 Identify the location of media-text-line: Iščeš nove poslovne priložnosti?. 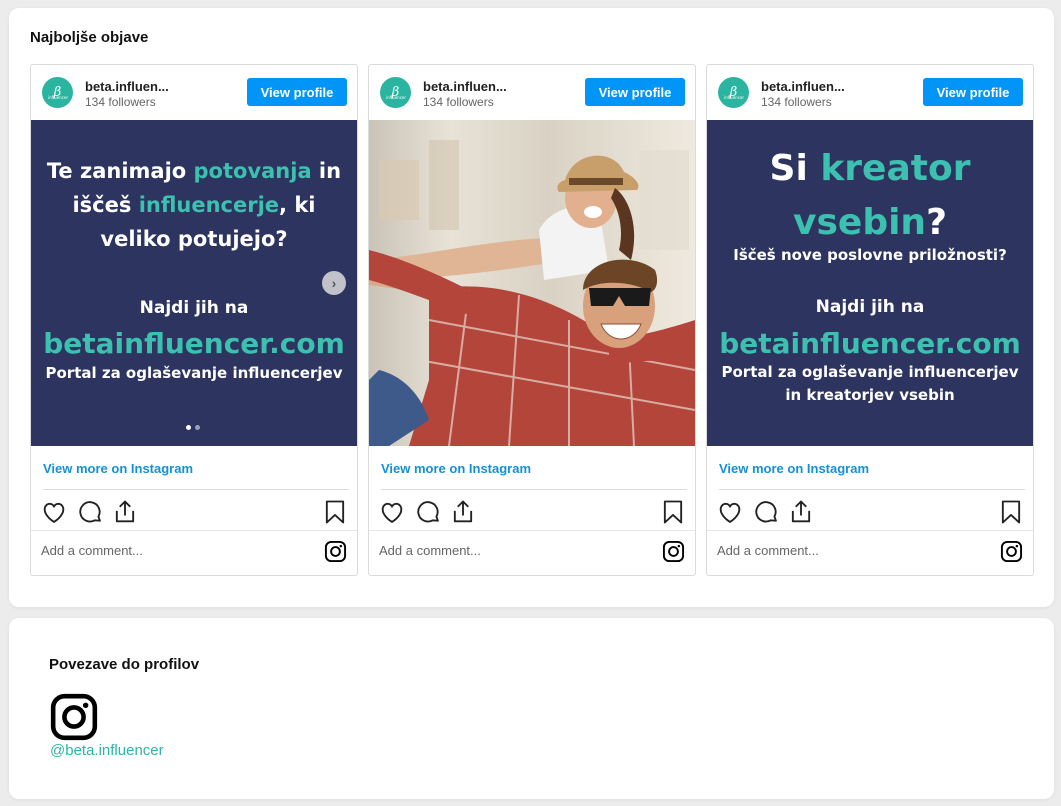
(870, 255).